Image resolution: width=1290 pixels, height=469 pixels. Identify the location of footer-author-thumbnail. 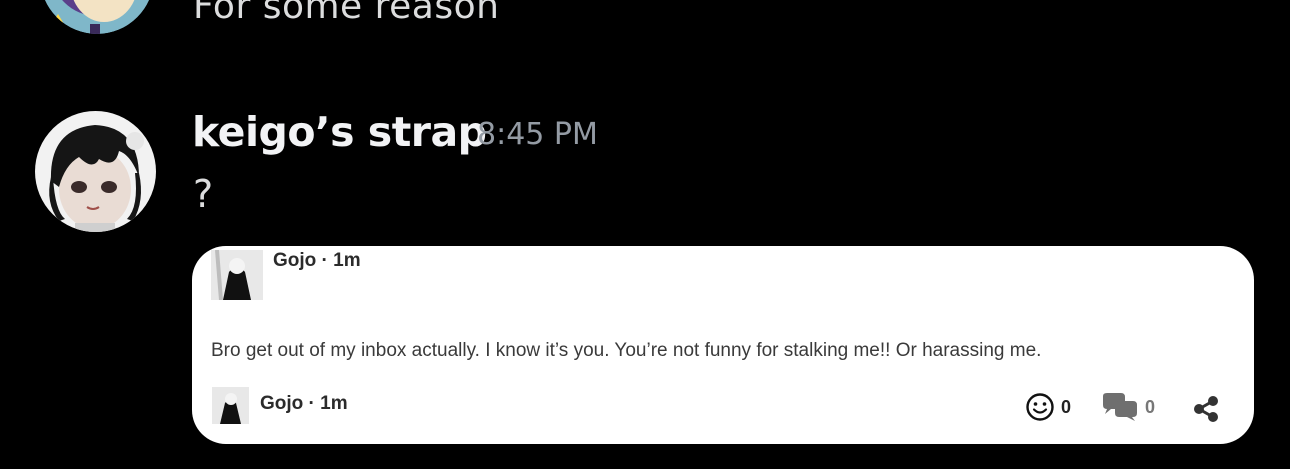
(230, 405).